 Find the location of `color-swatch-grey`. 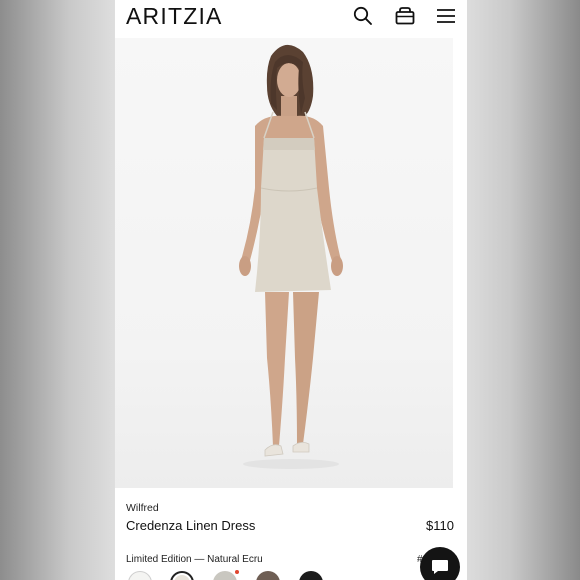

color-swatch-grey is located at coordinates (225, 575).